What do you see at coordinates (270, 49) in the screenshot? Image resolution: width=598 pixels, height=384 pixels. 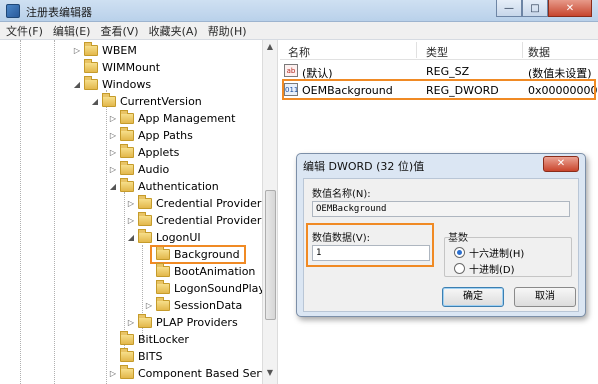 I see `scroll-up-icon: ▲` at bounding box center [270, 49].